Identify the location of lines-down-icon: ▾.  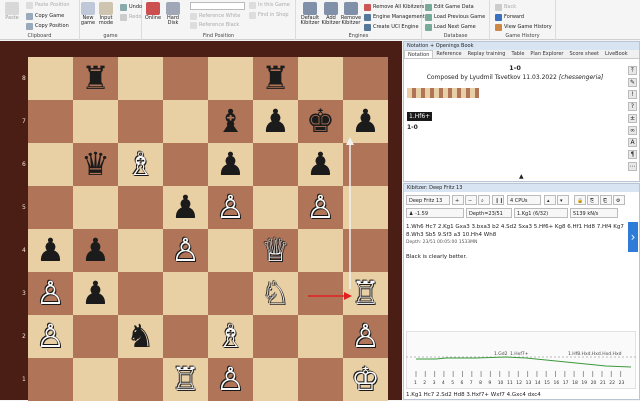
(563, 200).